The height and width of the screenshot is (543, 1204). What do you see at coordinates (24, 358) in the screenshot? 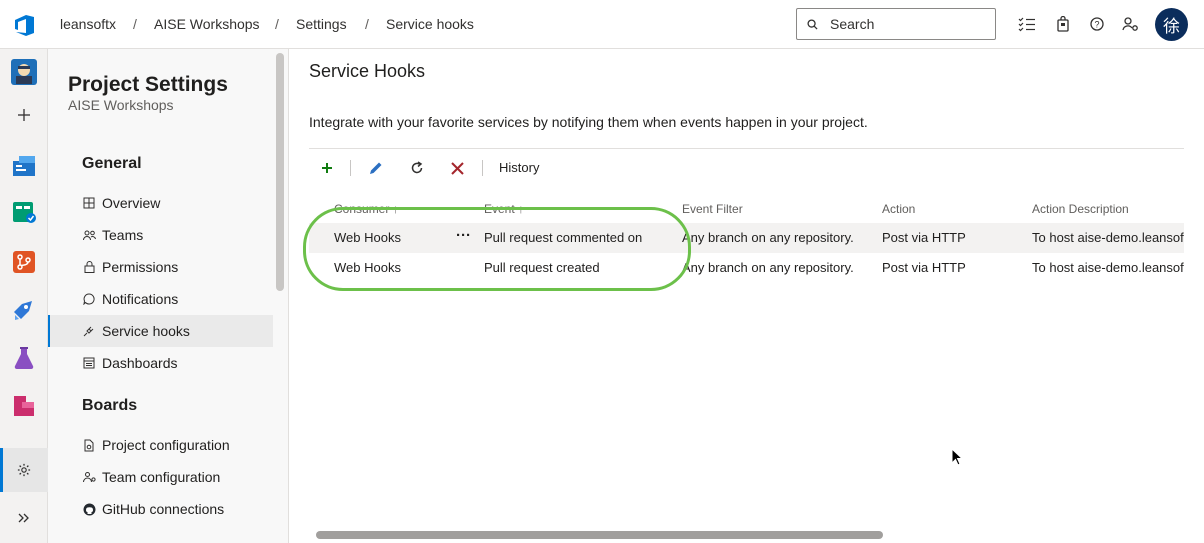
I see `test-plans-icon` at bounding box center [24, 358].